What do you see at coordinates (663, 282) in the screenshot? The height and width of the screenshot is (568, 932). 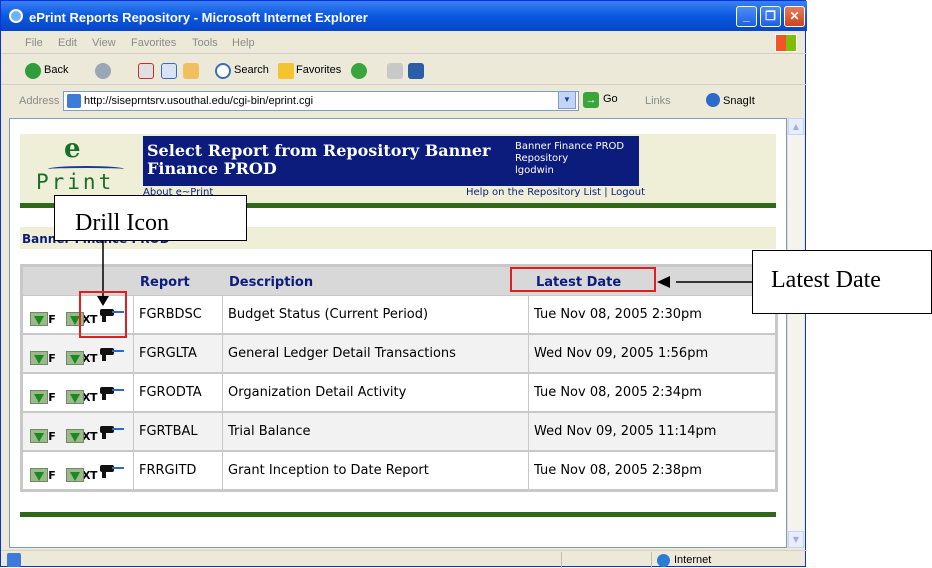 I see `date-arrow-head` at bounding box center [663, 282].